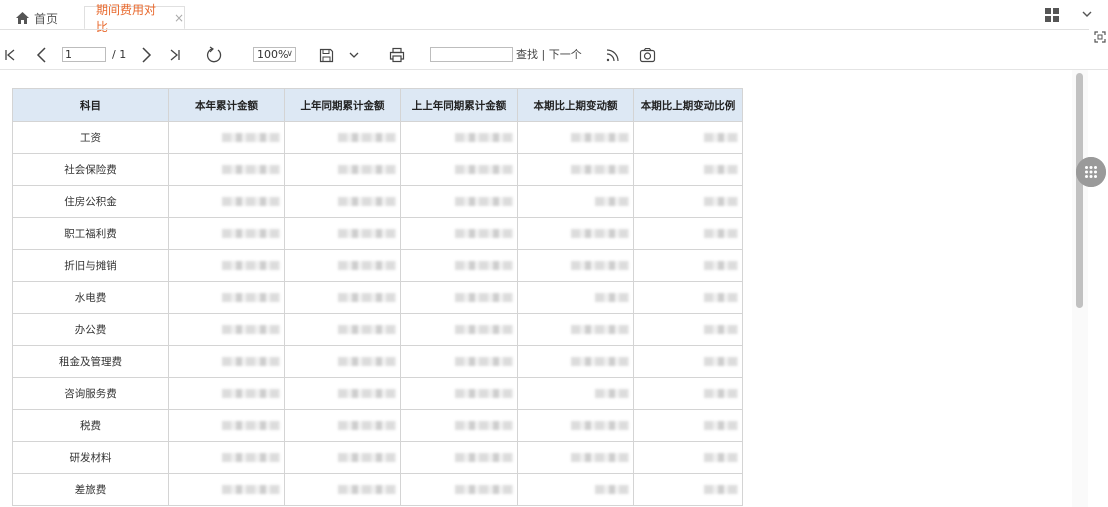 The image size is (1108, 507). I want to click on home-icon, so click(22, 18).